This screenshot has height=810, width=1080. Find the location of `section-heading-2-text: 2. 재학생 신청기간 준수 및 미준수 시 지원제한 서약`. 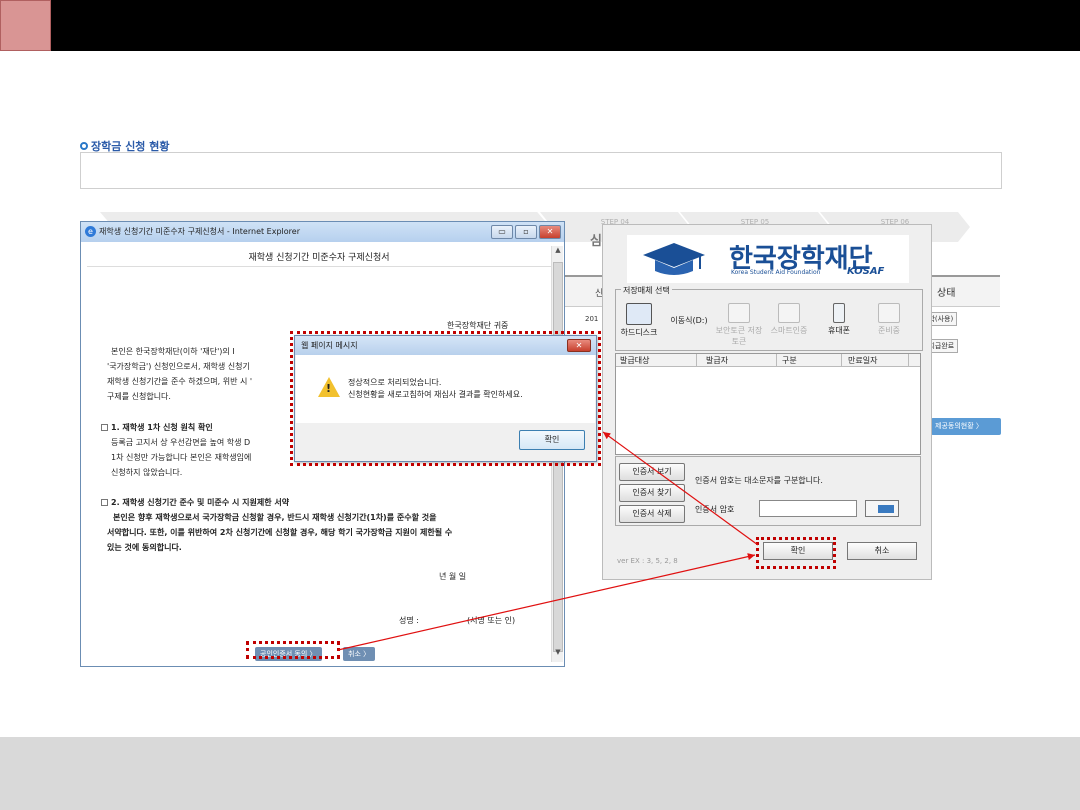

section-heading-2-text: 2. 재학생 신청기간 준수 및 미준수 시 지원제한 서약 is located at coordinates (200, 502).